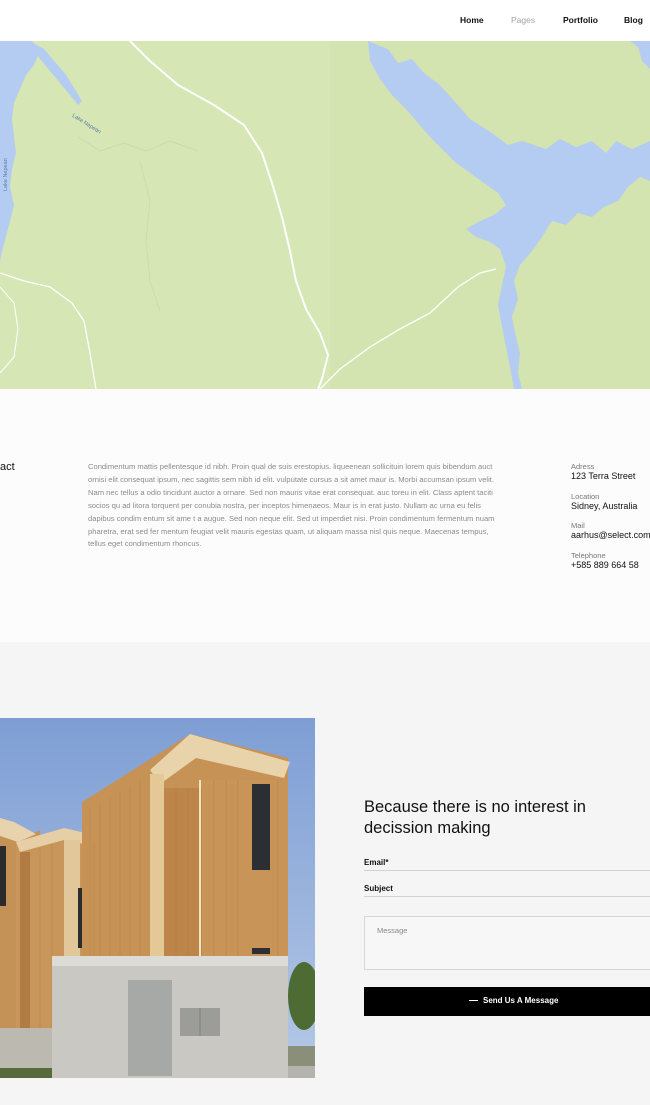  Describe the element at coordinates (472, 20) in the screenshot. I see `nav-home-link: Home` at that location.